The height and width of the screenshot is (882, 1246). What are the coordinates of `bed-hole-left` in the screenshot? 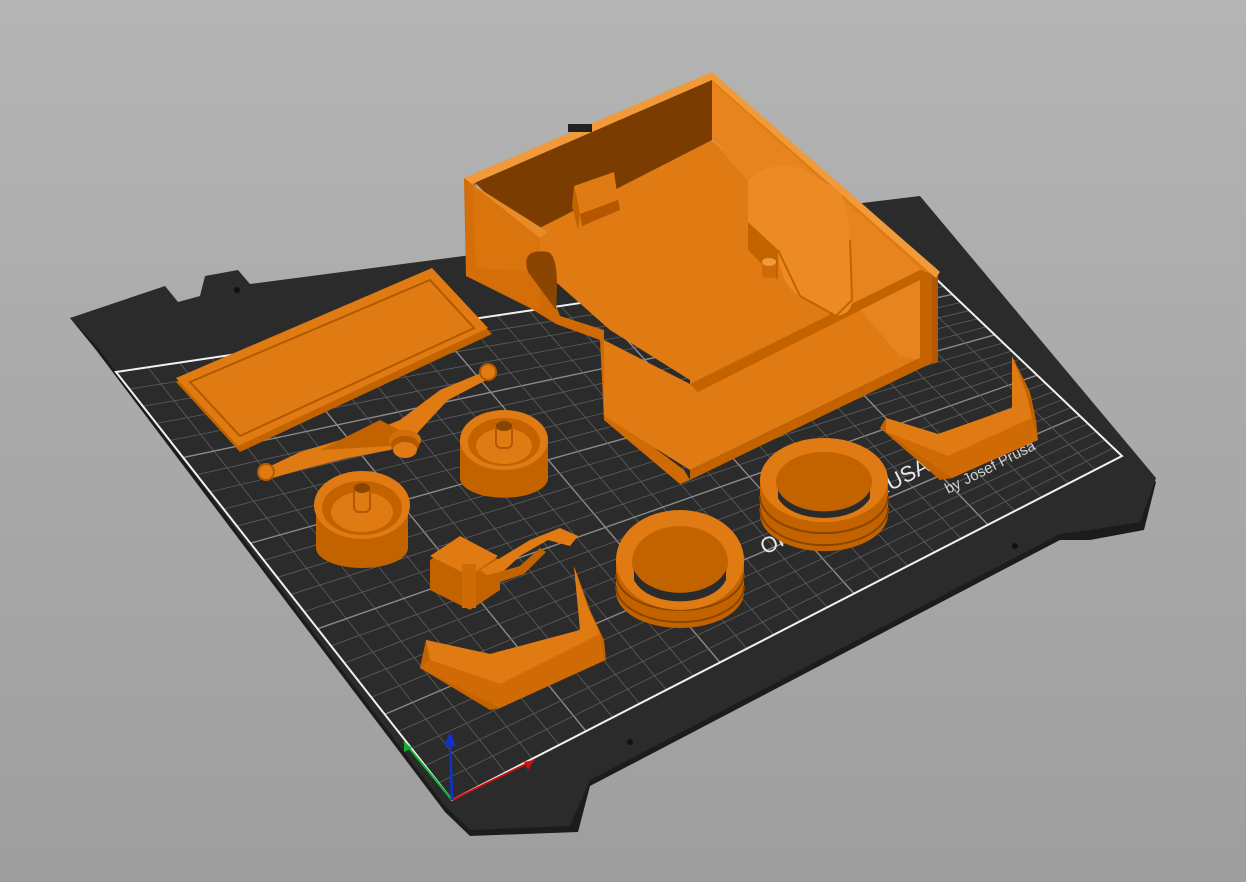 It's located at (237, 290).